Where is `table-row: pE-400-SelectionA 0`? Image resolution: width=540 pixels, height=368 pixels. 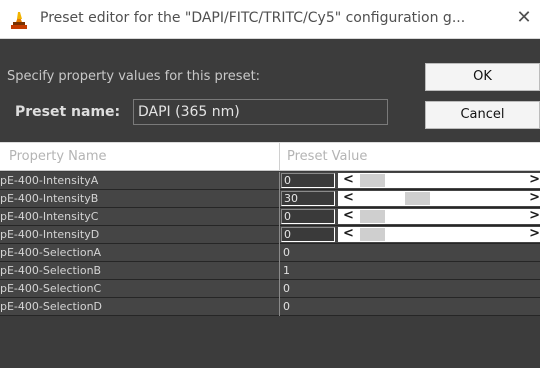
table-row: pE-400-SelectionA 0 is located at coordinates (270, 253).